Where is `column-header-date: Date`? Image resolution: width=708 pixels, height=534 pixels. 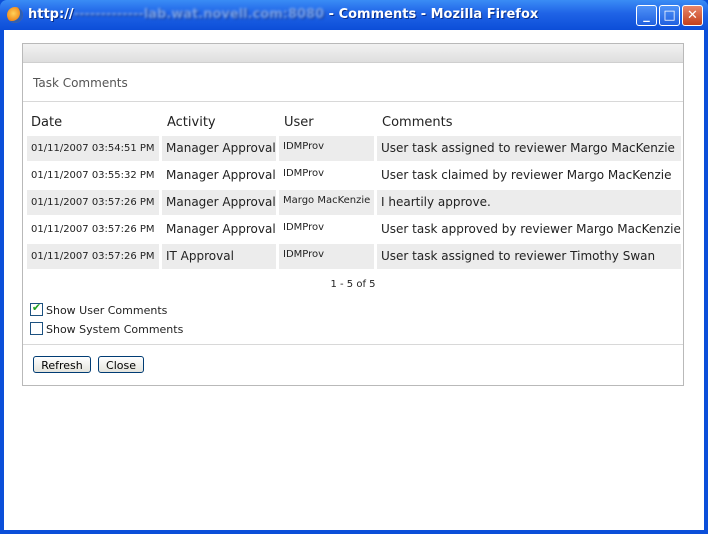
column-header-date: Date is located at coordinates (47, 122).